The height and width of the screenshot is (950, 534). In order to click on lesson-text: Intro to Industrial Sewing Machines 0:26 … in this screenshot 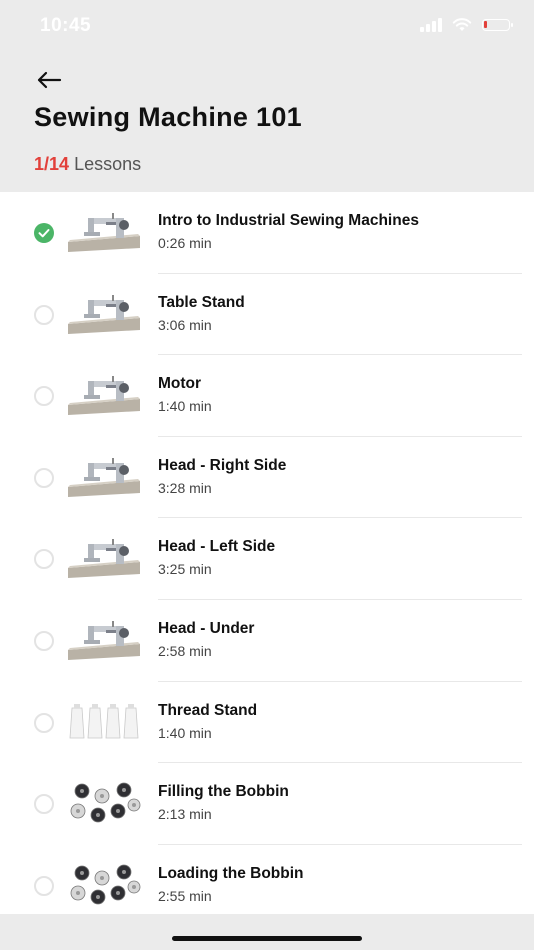, I will do `click(340, 231)`.